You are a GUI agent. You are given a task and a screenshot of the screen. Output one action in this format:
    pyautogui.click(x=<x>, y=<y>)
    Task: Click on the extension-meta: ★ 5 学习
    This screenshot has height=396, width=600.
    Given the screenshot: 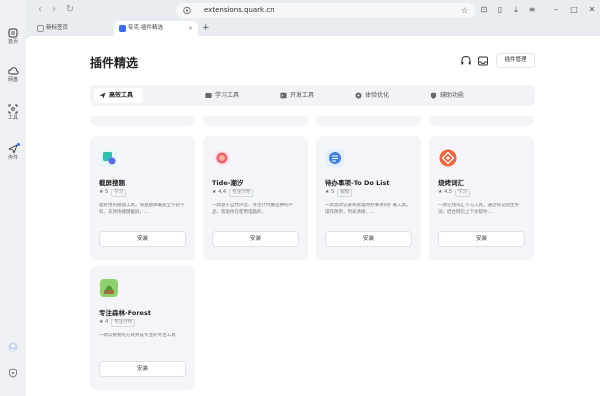 What is the action you would take?
    pyautogui.click(x=113, y=193)
    